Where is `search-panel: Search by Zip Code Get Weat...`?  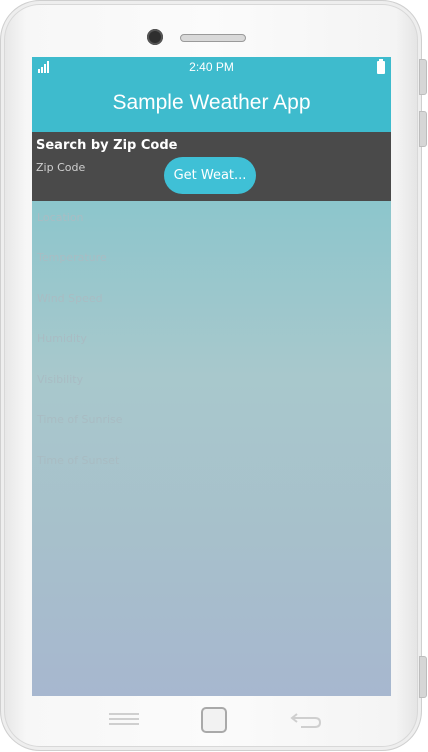 search-panel: Search by Zip Code Get Weat... is located at coordinates (211, 166).